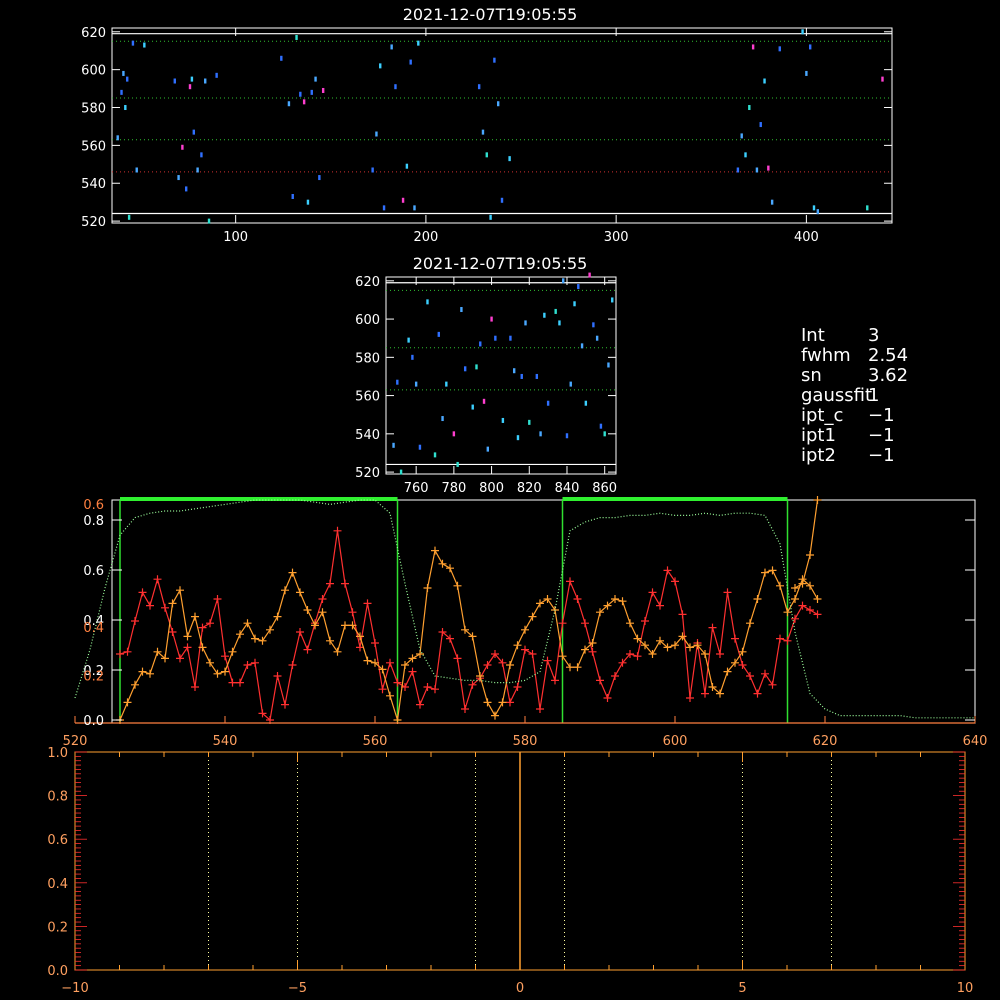 The height and width of the screenshot is (1000, 1000). Describe the element at coordinates (525, 741) in the screenshot. I see `x-tick-label: 580` at that location.